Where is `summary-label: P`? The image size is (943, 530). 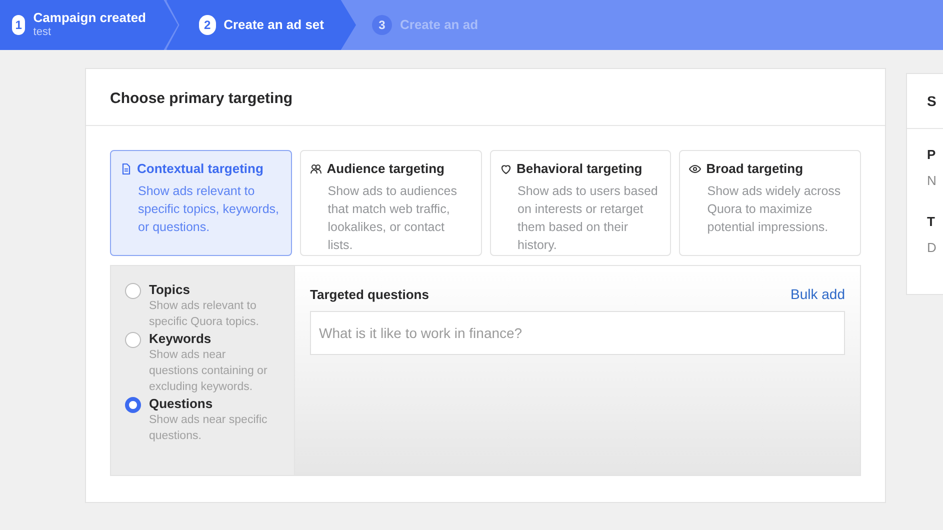 summary-label: P is located at coordinates (932, 155).